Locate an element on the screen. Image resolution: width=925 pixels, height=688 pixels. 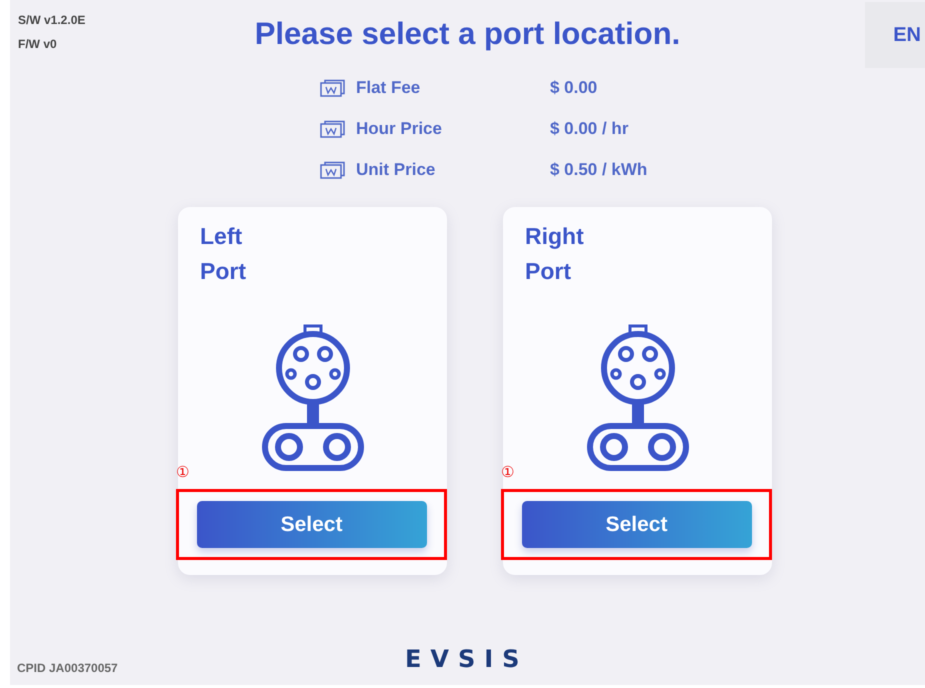
price-value: $ 0.00 / hr is located at coordinates (589, 129).